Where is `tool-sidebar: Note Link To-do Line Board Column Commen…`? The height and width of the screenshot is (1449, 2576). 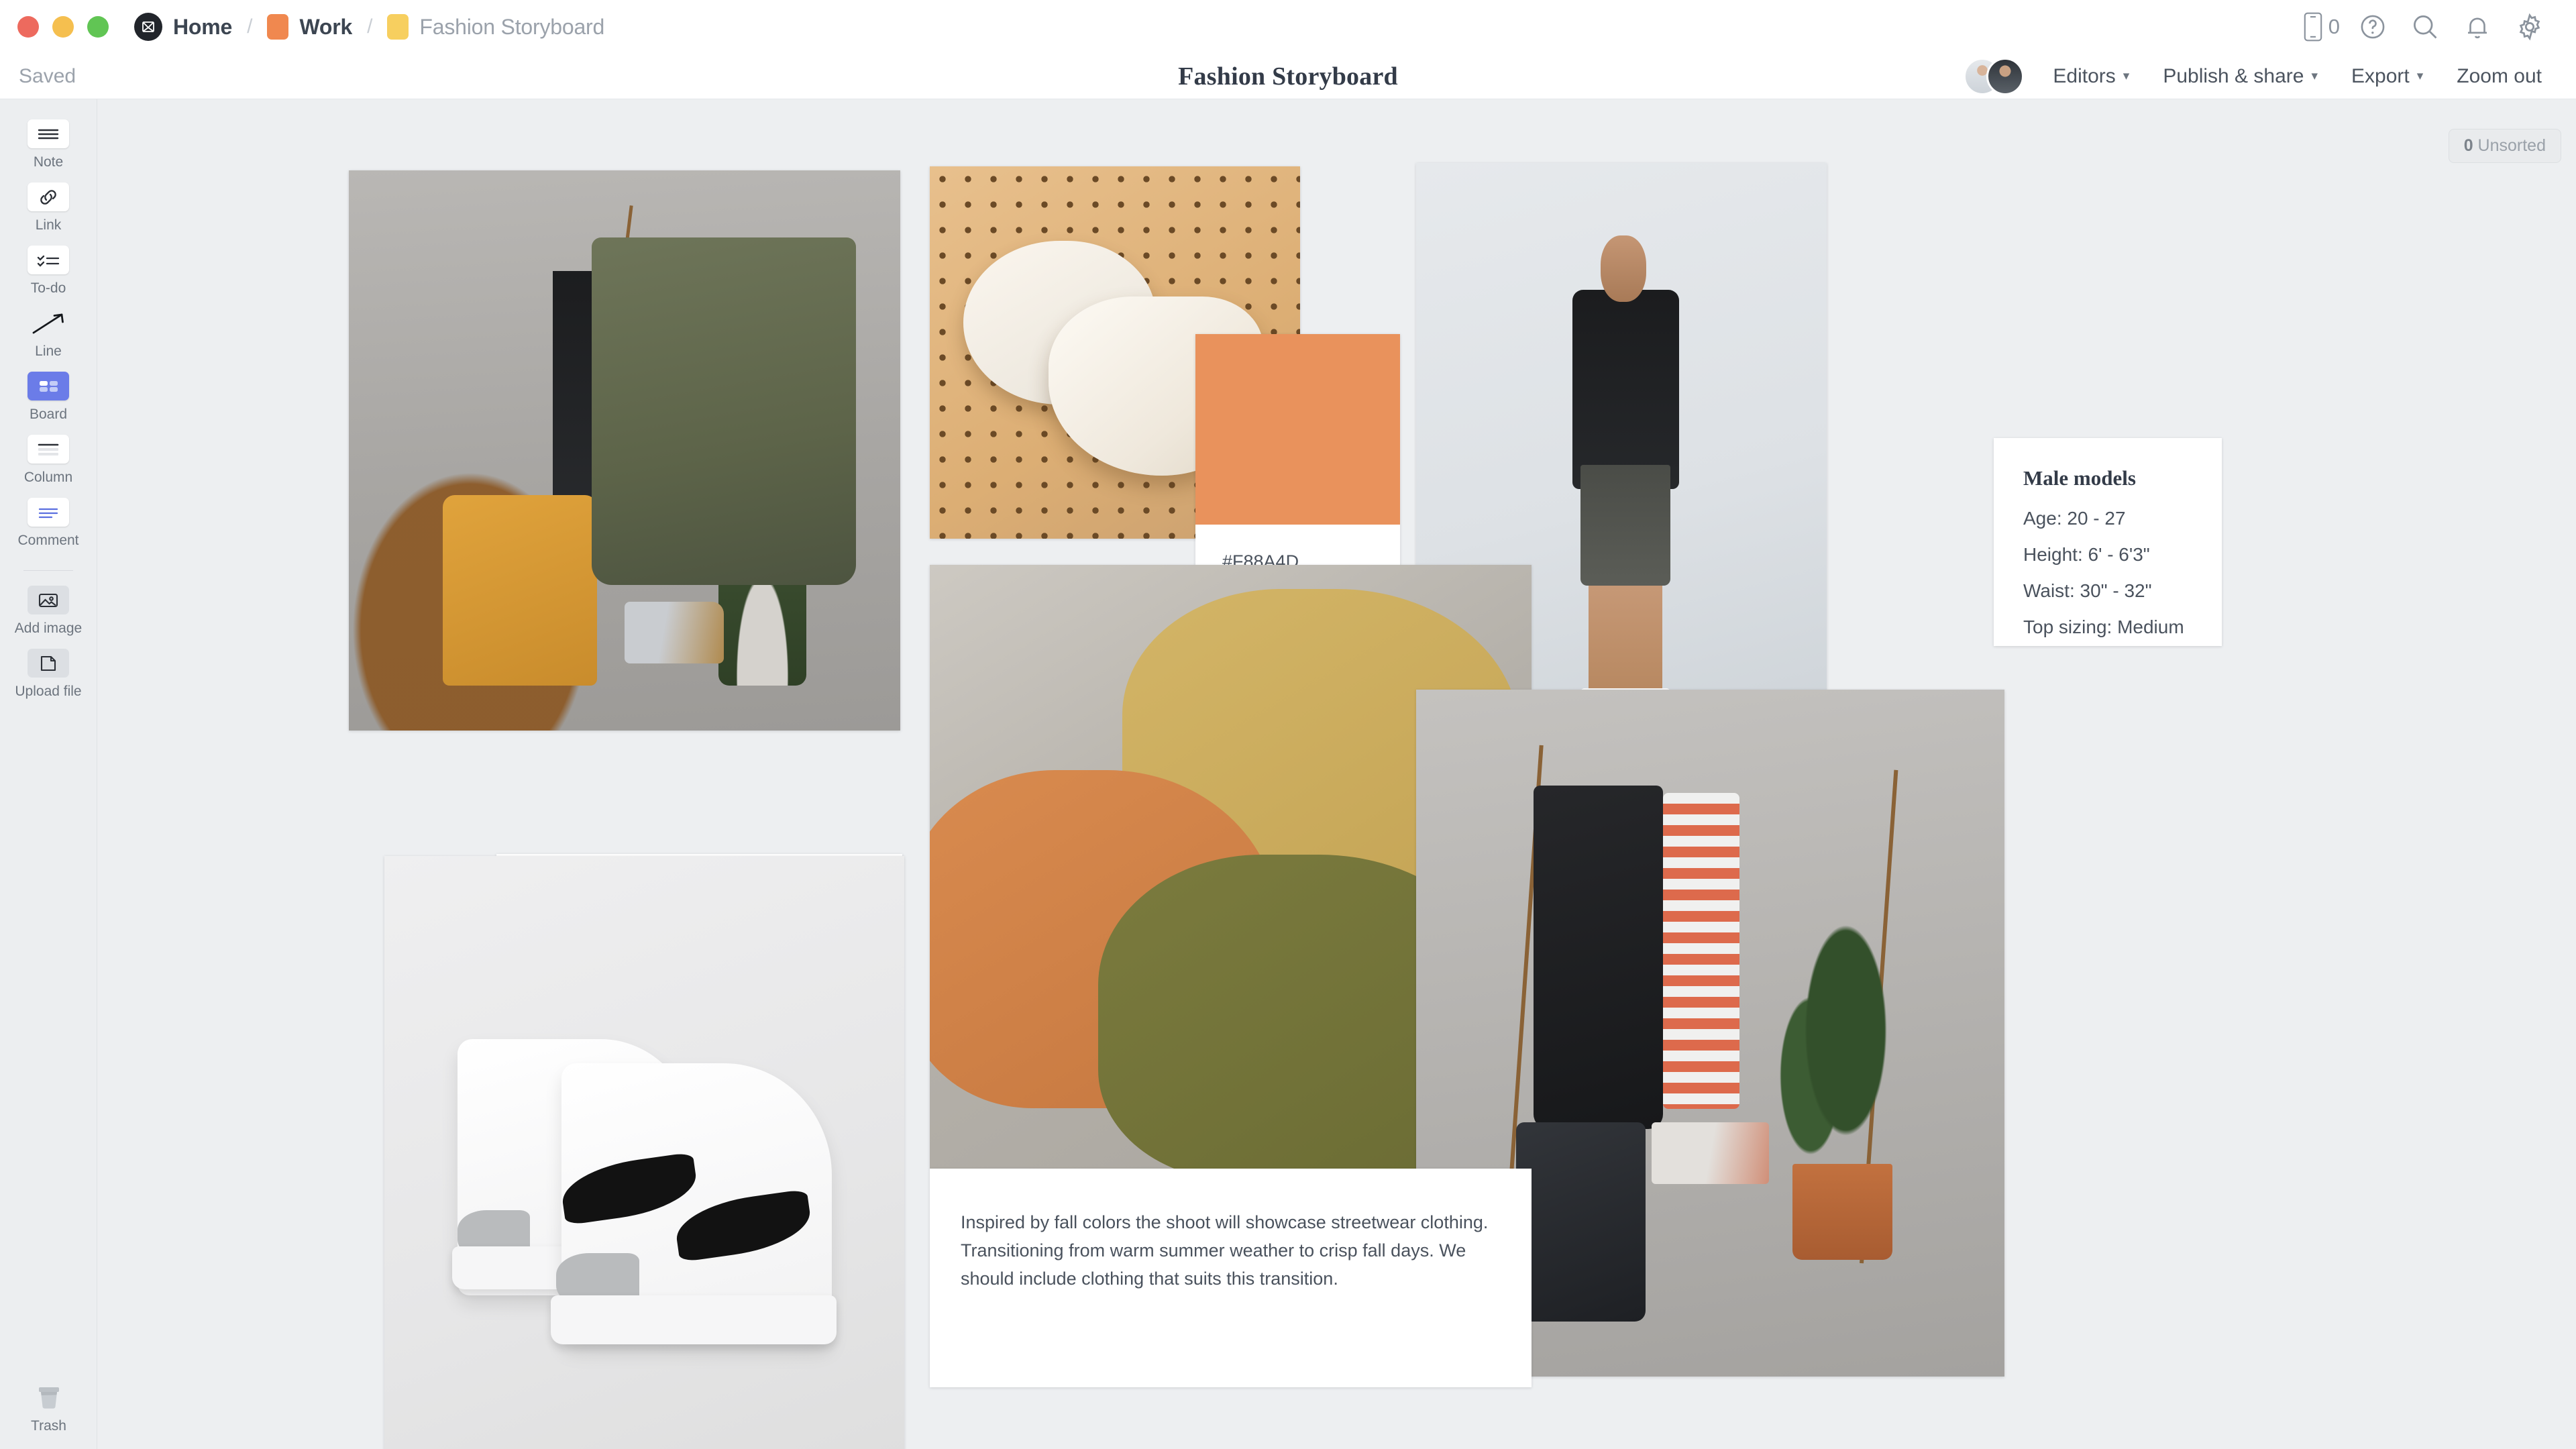
tool-sidebar: Note Link To-do Line Board Column Commen… is located at coordinates (48, 774).